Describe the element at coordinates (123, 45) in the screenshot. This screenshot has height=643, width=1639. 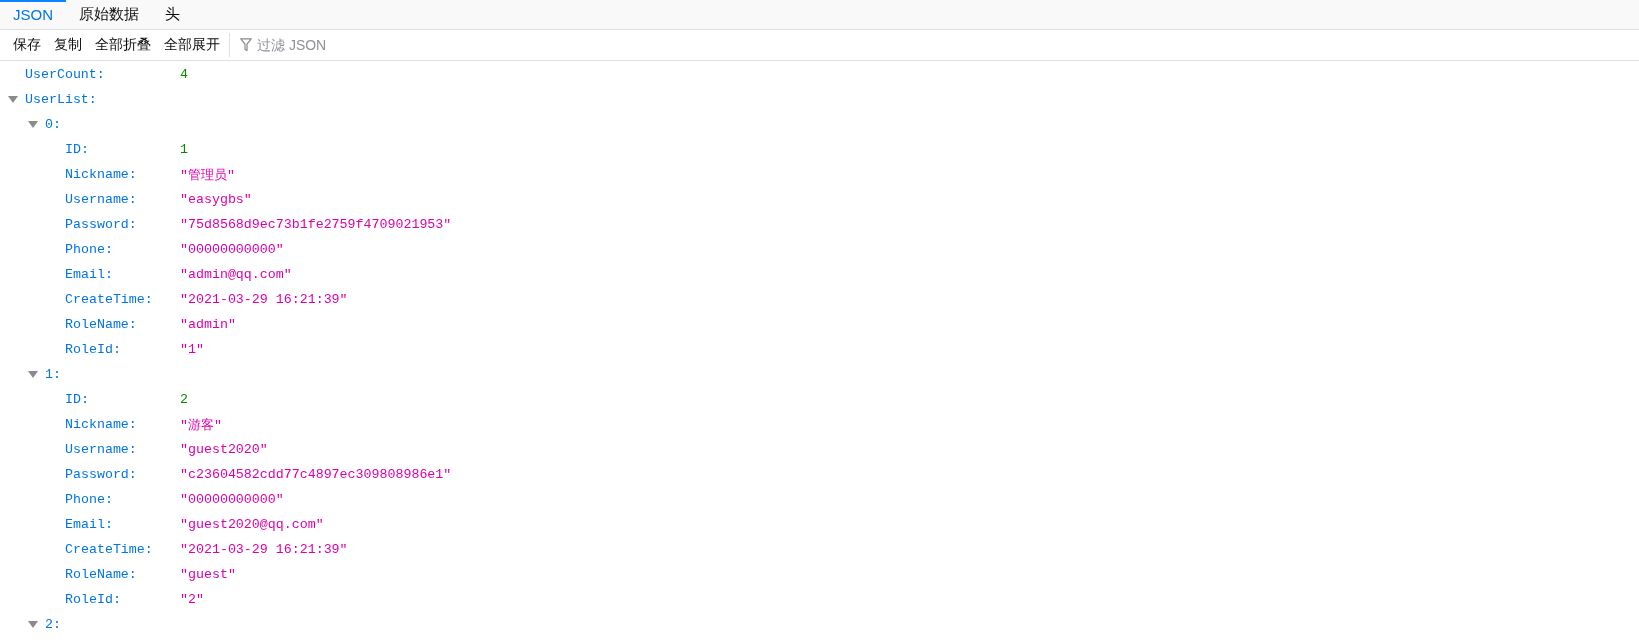
I see `toolbar-button: 全部折叠` at that location.